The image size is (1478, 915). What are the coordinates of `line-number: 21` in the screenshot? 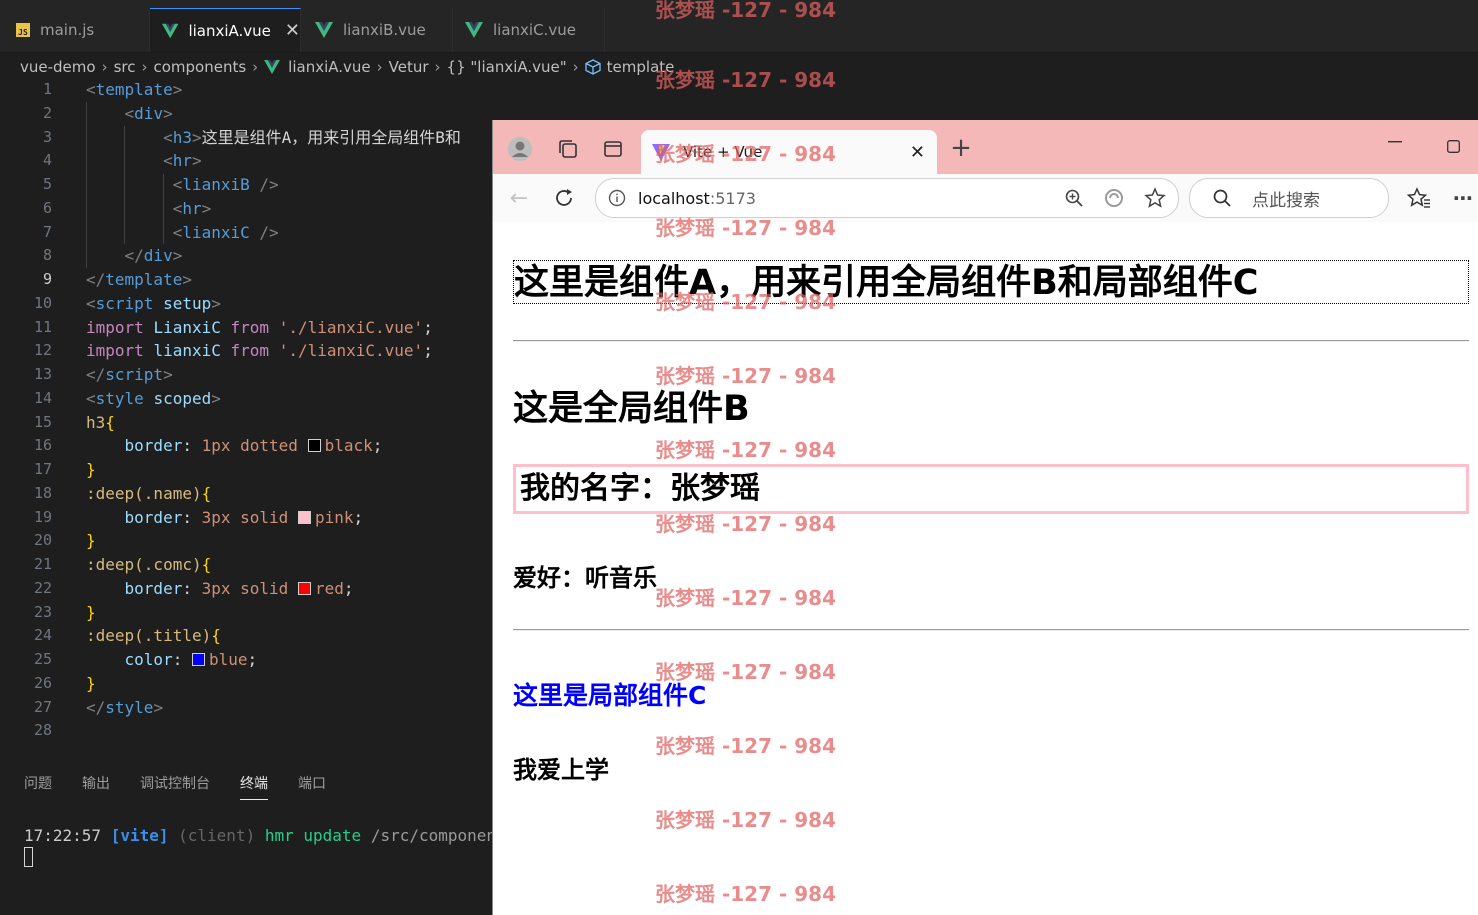 It's located at (42, 564).